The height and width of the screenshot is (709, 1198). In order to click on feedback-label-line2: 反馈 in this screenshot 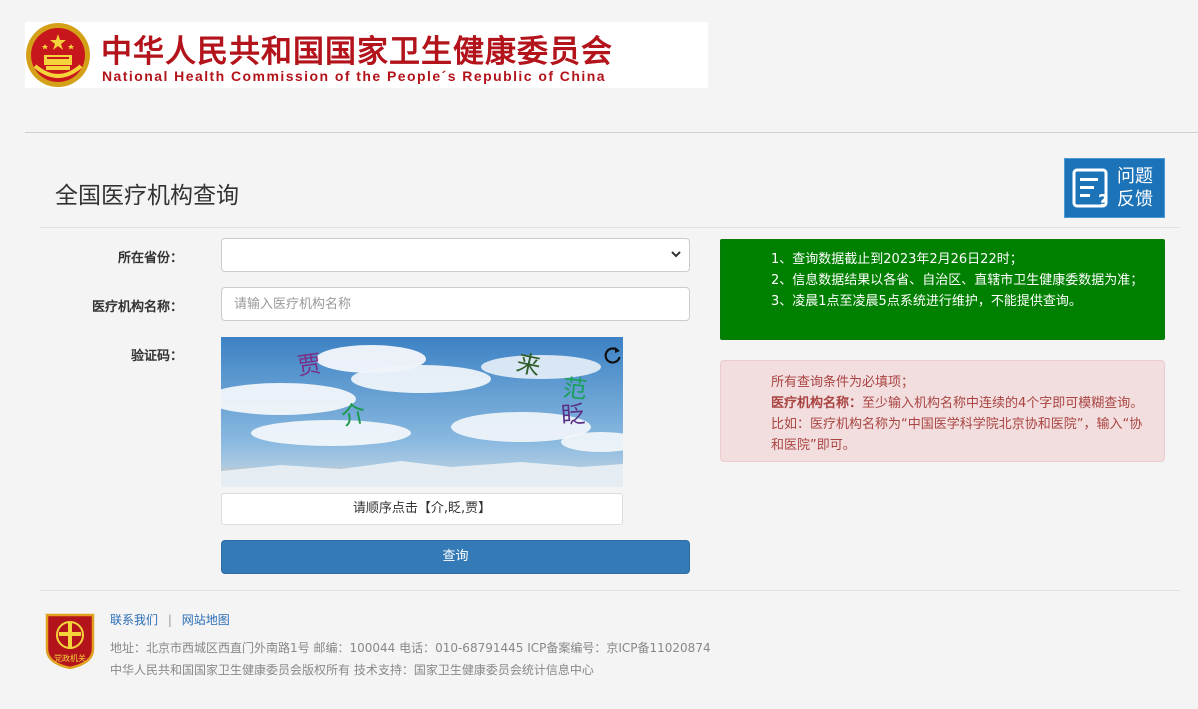, I will do `click(1135, 199)`.